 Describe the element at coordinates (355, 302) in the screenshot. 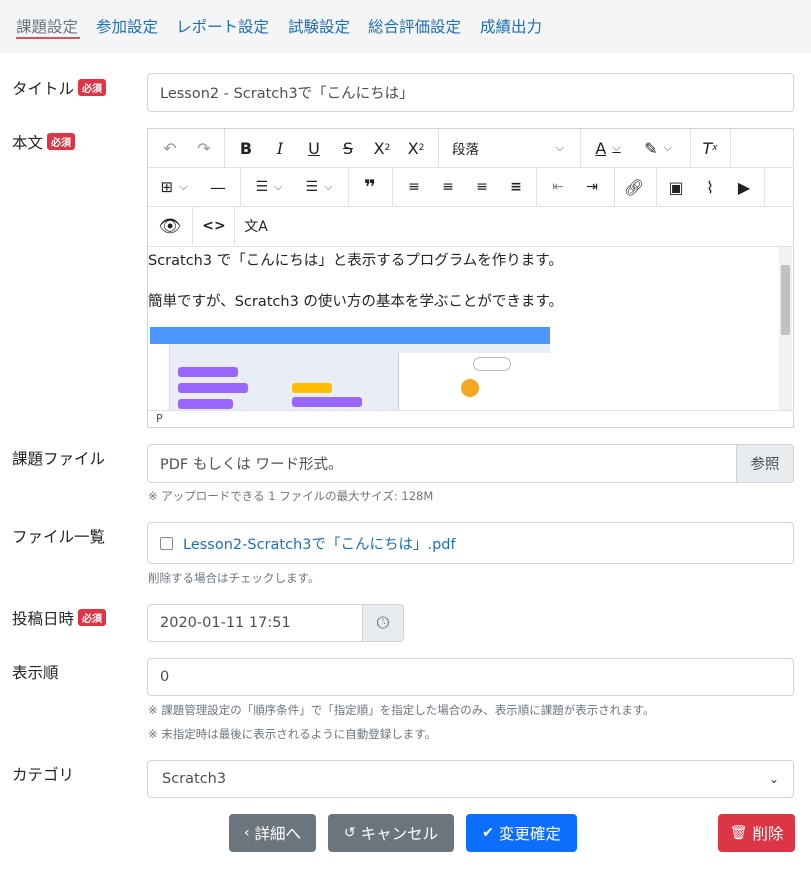

I see `content-line-2: 簡単ですが、Scratch3 の使い方の基本を学ぶことができます。` at that location.